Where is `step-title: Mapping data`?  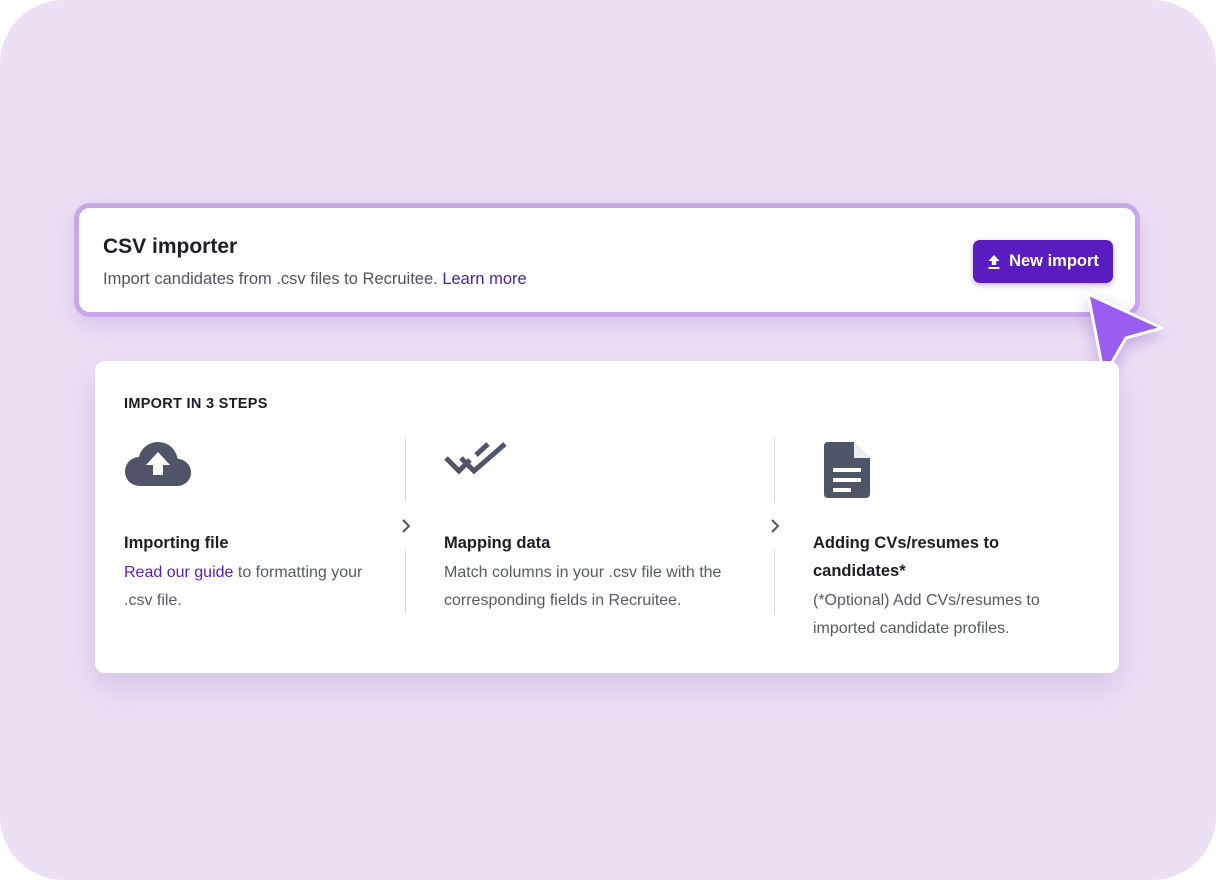
step-title: Mapping data is located at coordinates (497, 543).